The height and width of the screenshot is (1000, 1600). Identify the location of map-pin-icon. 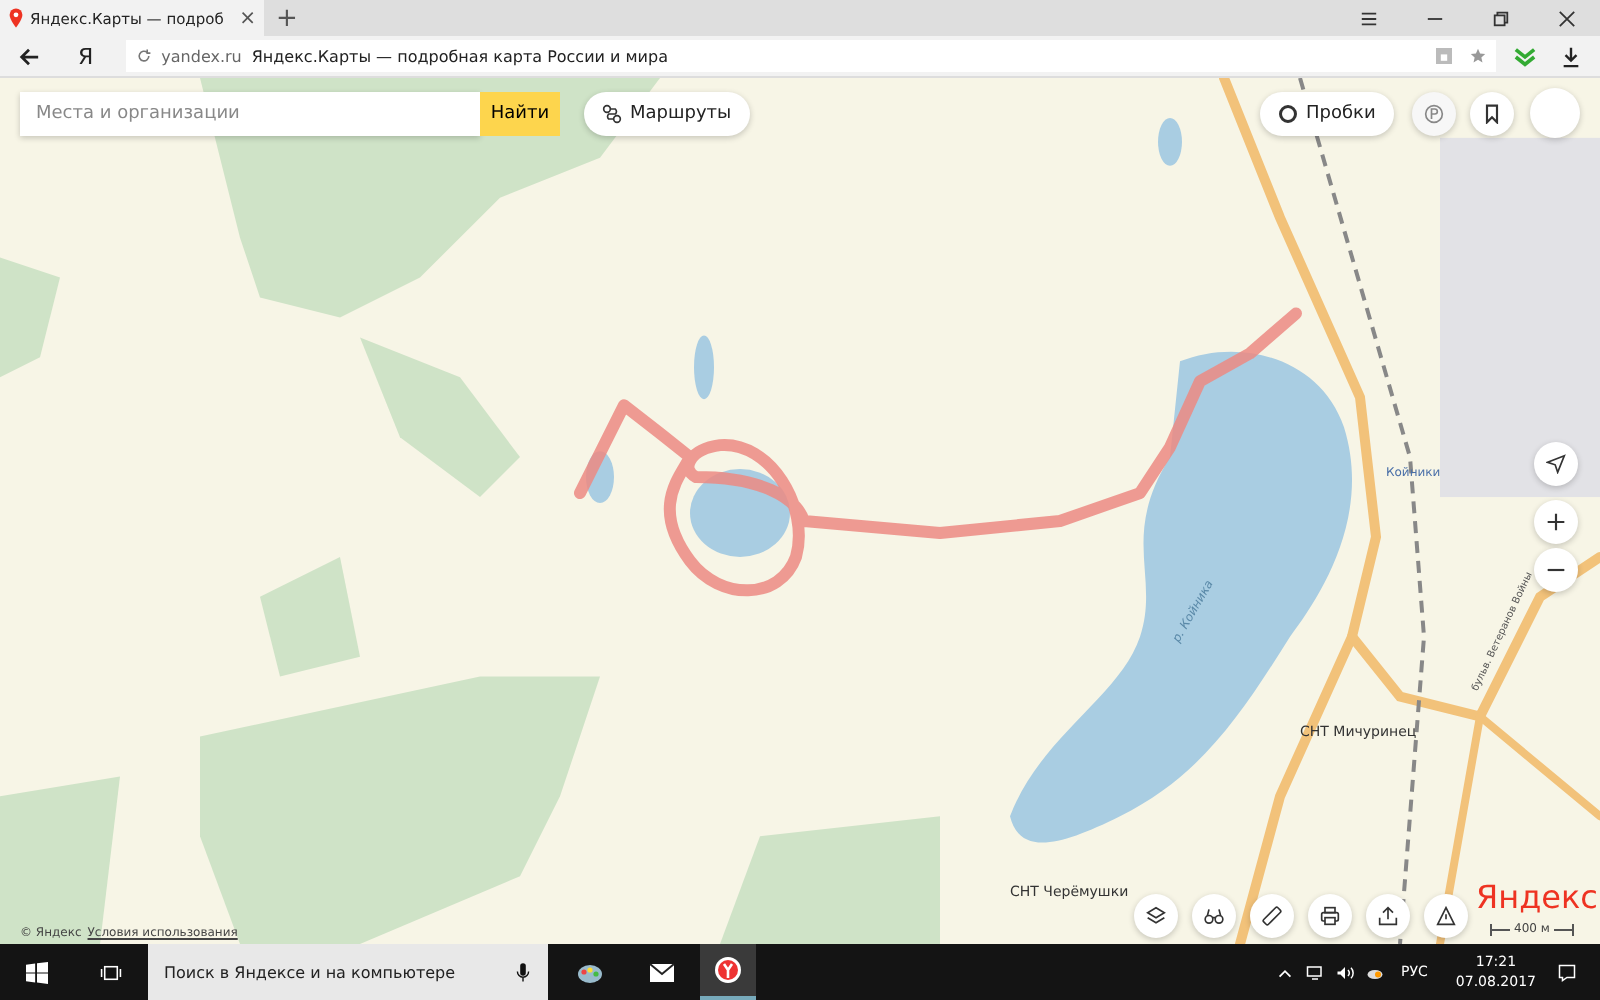
(16, 18).